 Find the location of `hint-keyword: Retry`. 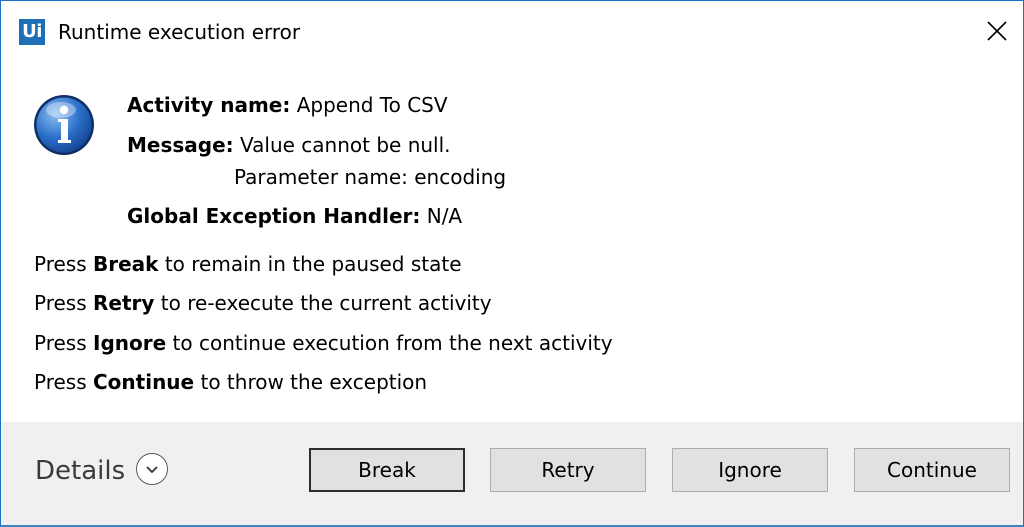

hint-keyword: Retry is located at coordinates (124, 303).